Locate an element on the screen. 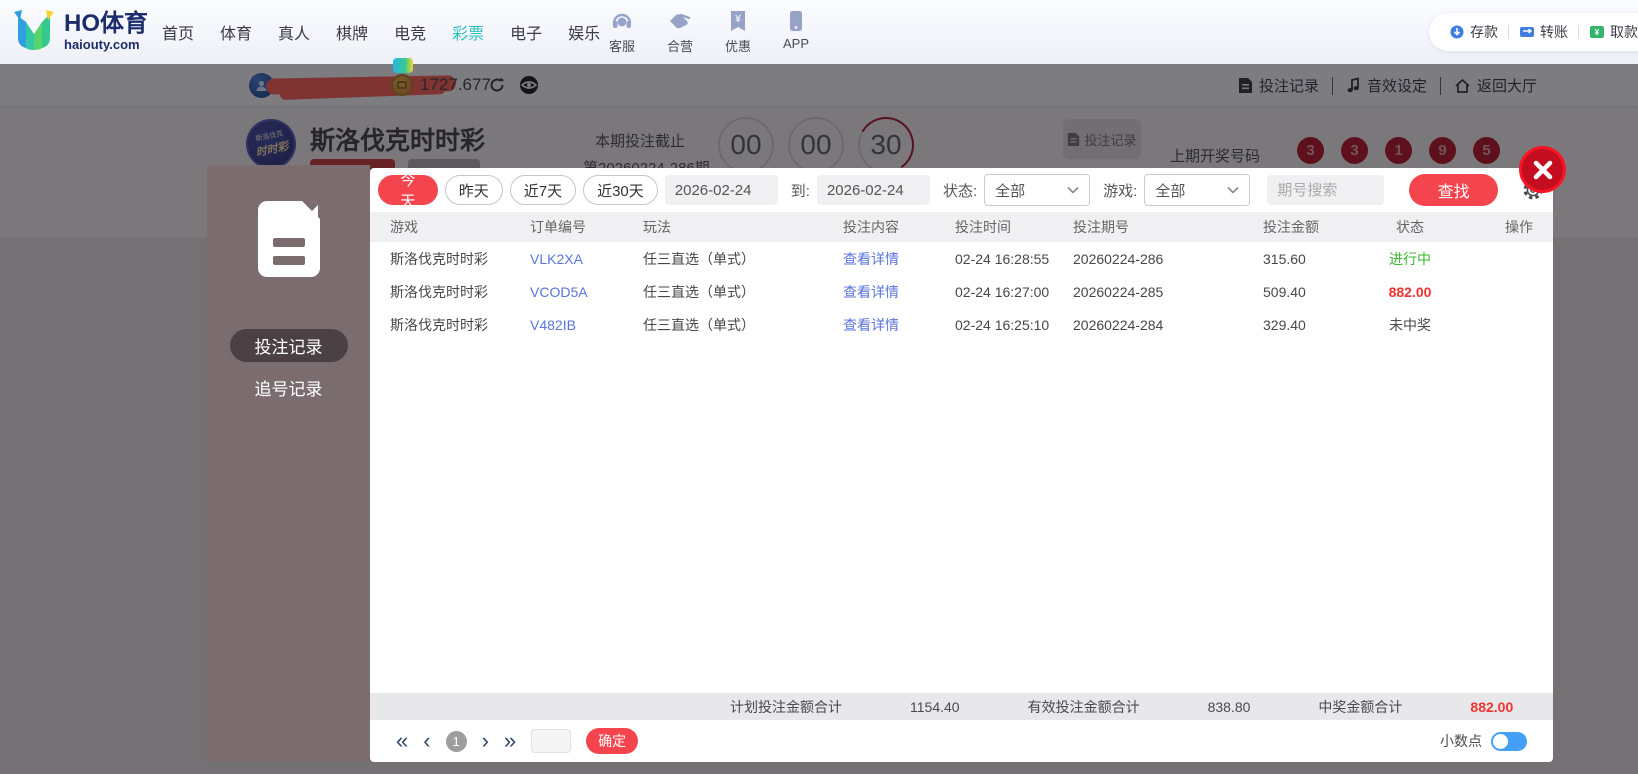 This screenshot has height=774, width=1638. game-select: 全部 is located at coordinates (1197, 190).